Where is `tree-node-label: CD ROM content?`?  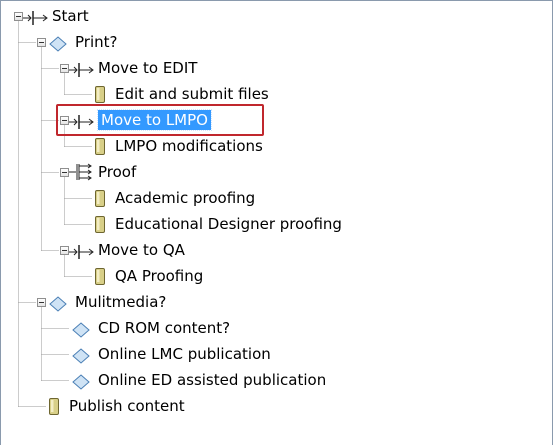
tree-node-label: CD ROM content? is located at coordinates (164, 328).